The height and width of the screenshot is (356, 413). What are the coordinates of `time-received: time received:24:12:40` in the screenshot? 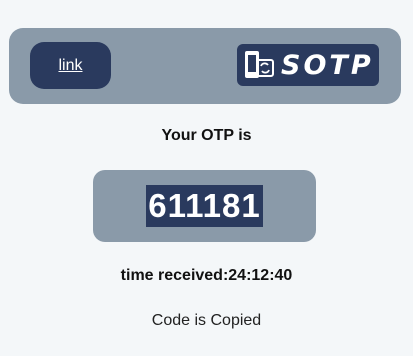 It's located at (206, 275).